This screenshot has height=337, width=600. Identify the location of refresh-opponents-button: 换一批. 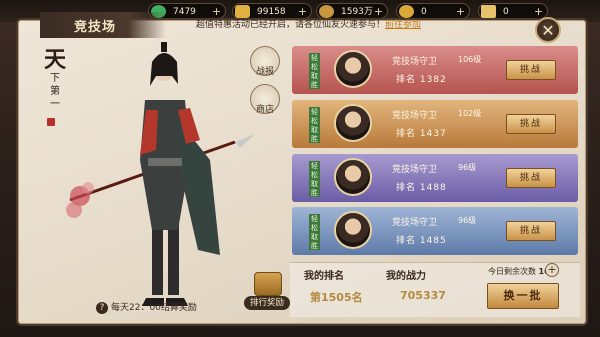
(523, 296).